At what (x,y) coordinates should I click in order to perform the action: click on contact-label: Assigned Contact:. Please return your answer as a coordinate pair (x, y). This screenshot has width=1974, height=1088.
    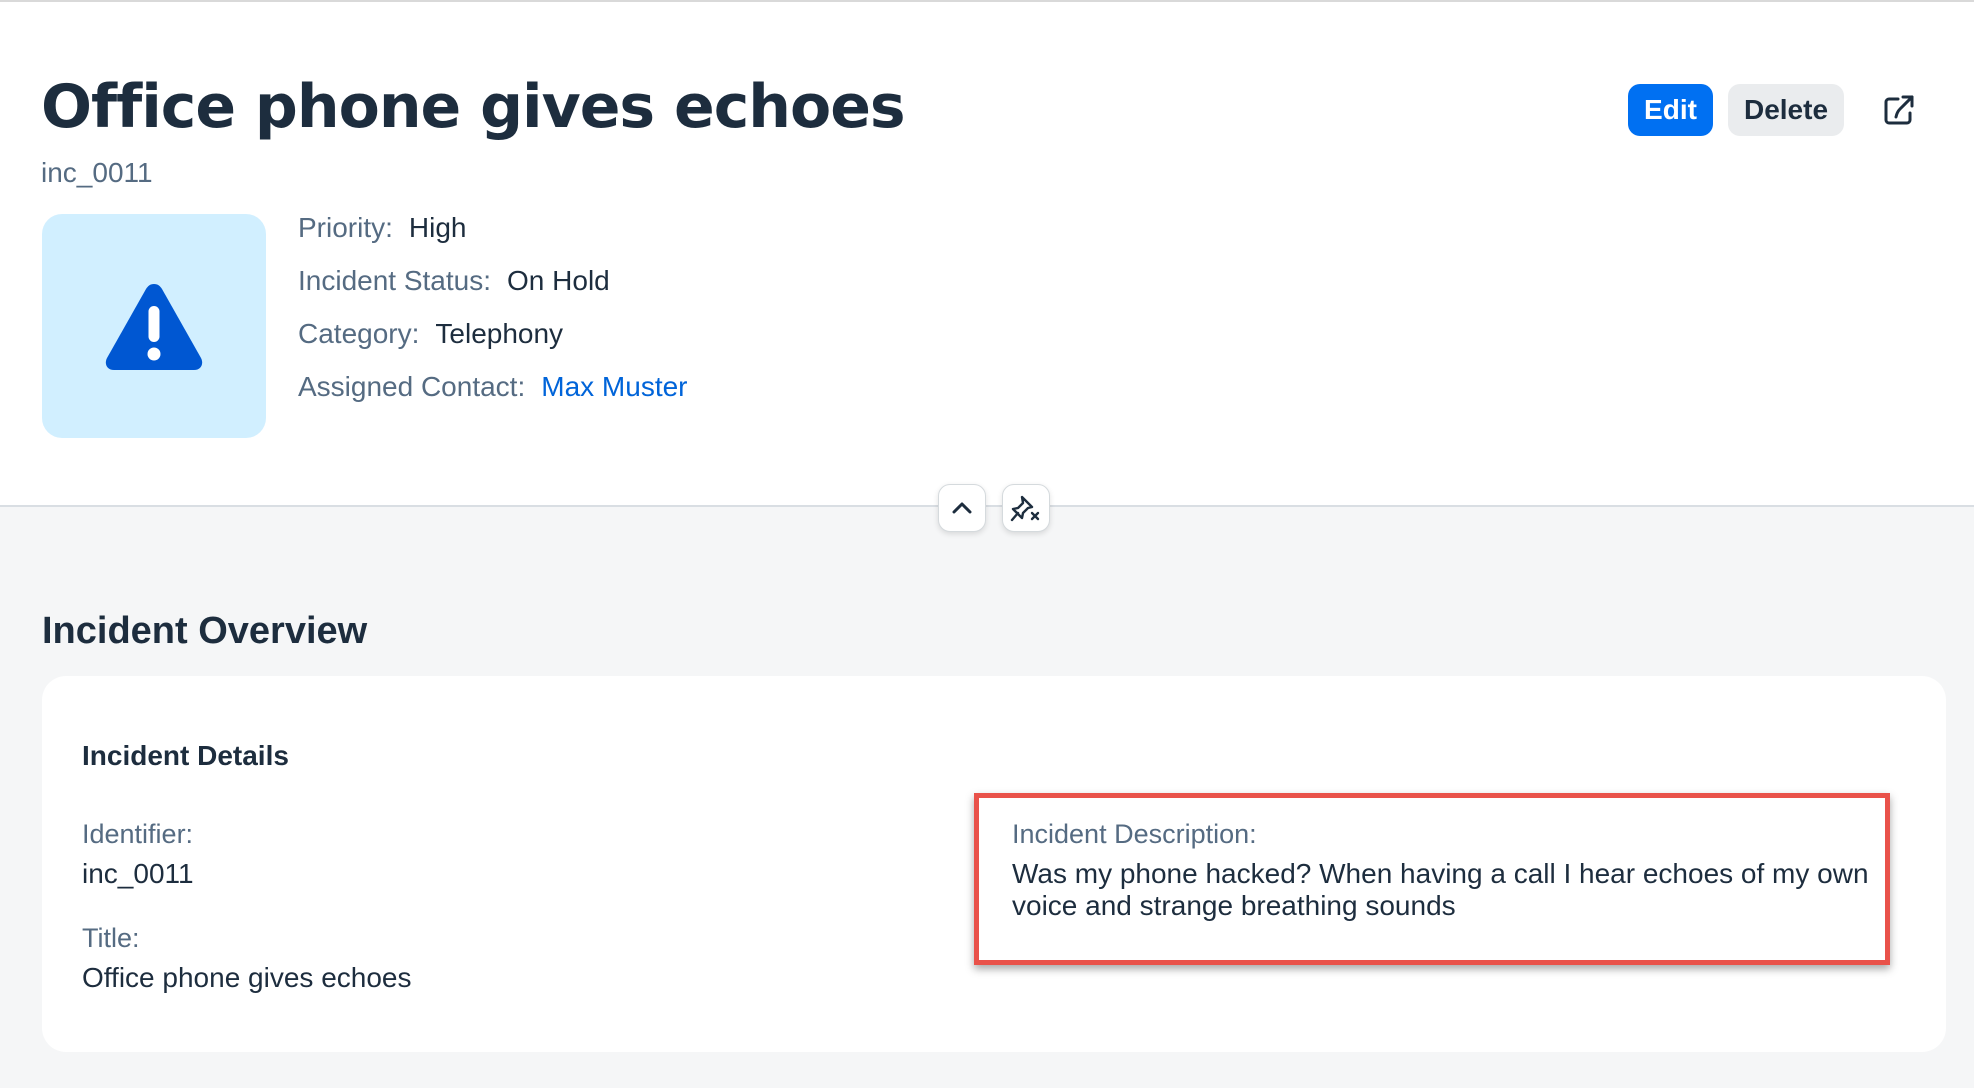
    Looking at the image, I should click on (412, 386).